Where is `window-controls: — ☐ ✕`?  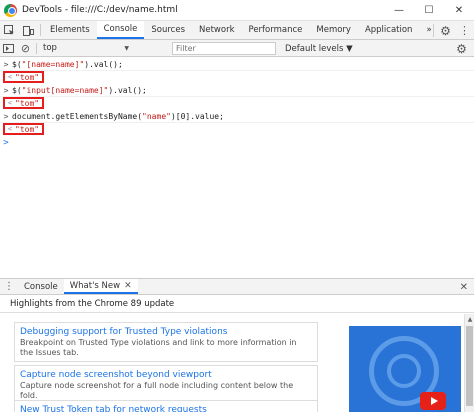
window-controls: — ☐ ✕ is located at coordinates (429, 10).